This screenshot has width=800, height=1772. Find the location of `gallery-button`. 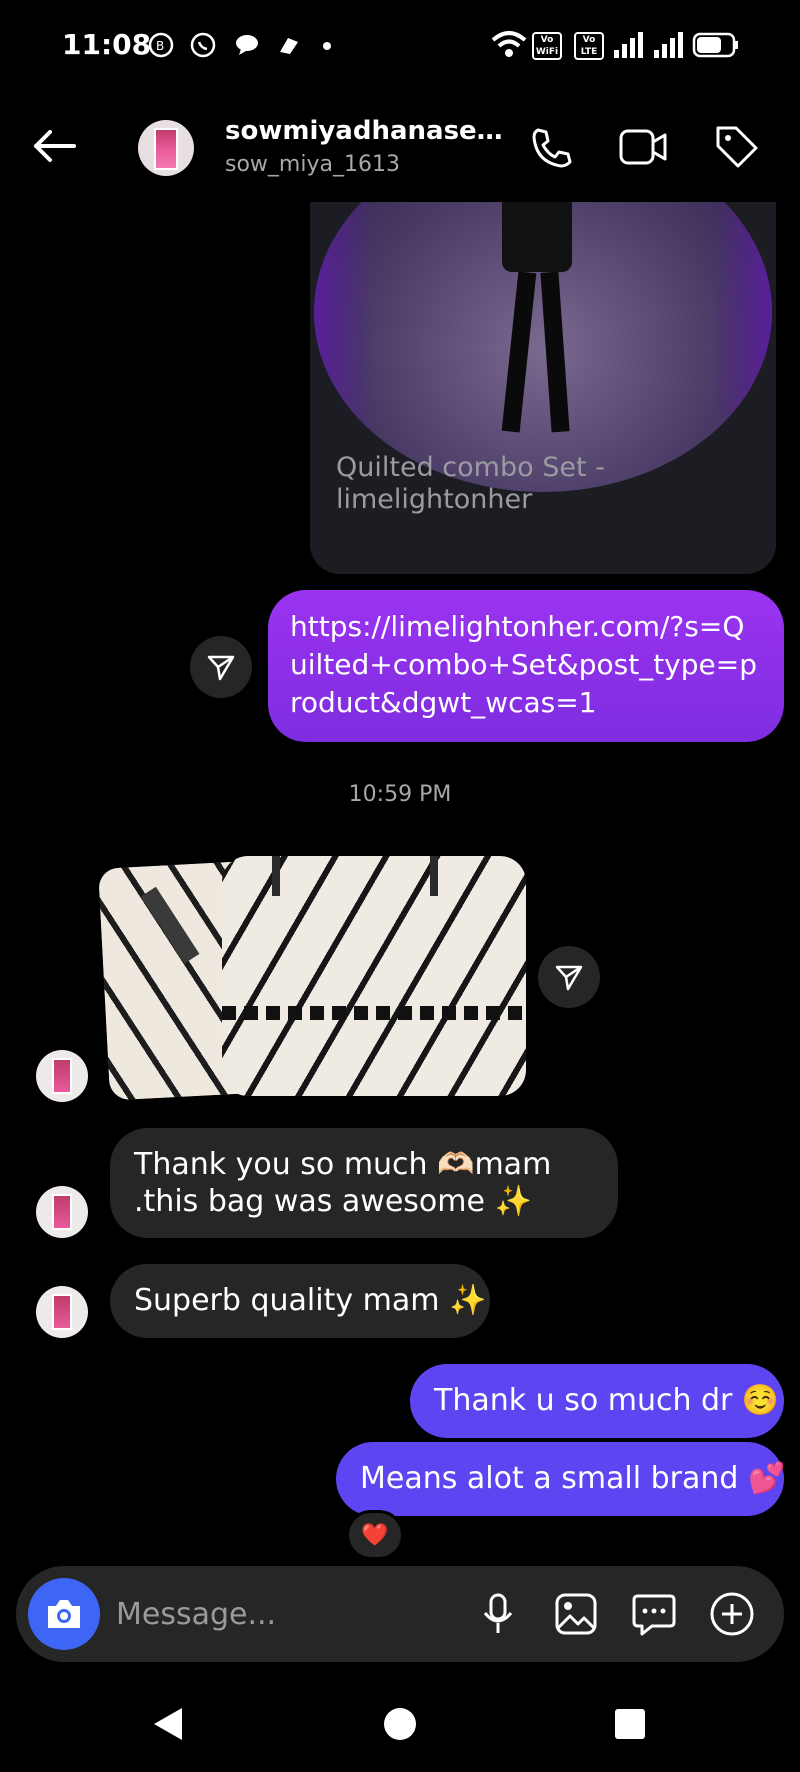

gallery-button is located at coordinates (576, 1614).